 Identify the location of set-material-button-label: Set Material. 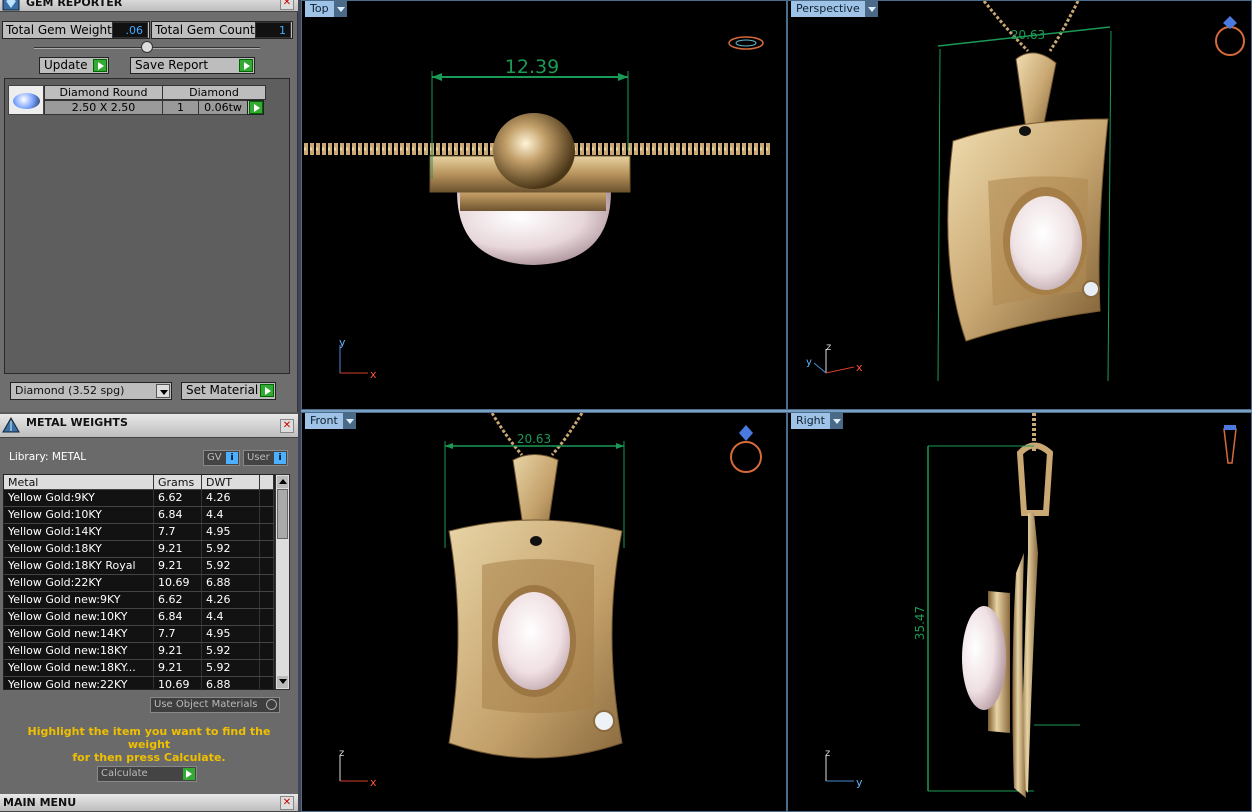
(222, 390).